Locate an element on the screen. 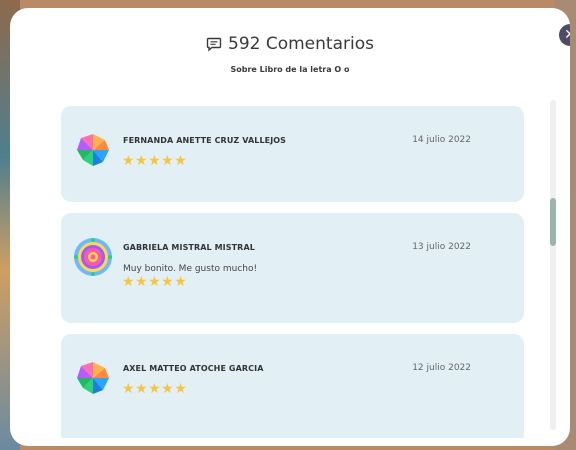 The height and width of the screenshot is (450, 576). scrollbar-track is located at coordinates (553, 265).